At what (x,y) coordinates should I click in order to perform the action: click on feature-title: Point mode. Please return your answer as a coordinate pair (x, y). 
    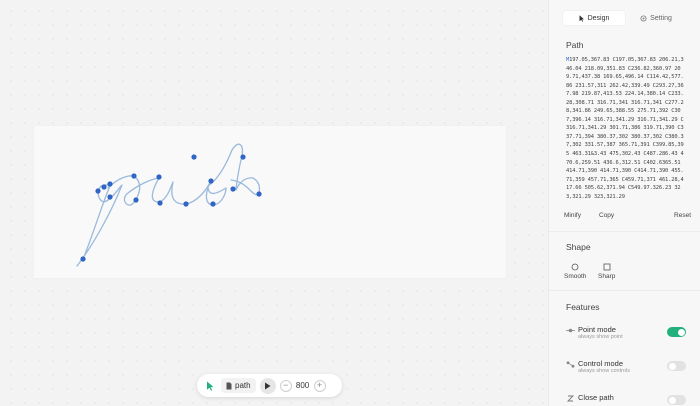
    Looking at the image, I should click on (597, 329).